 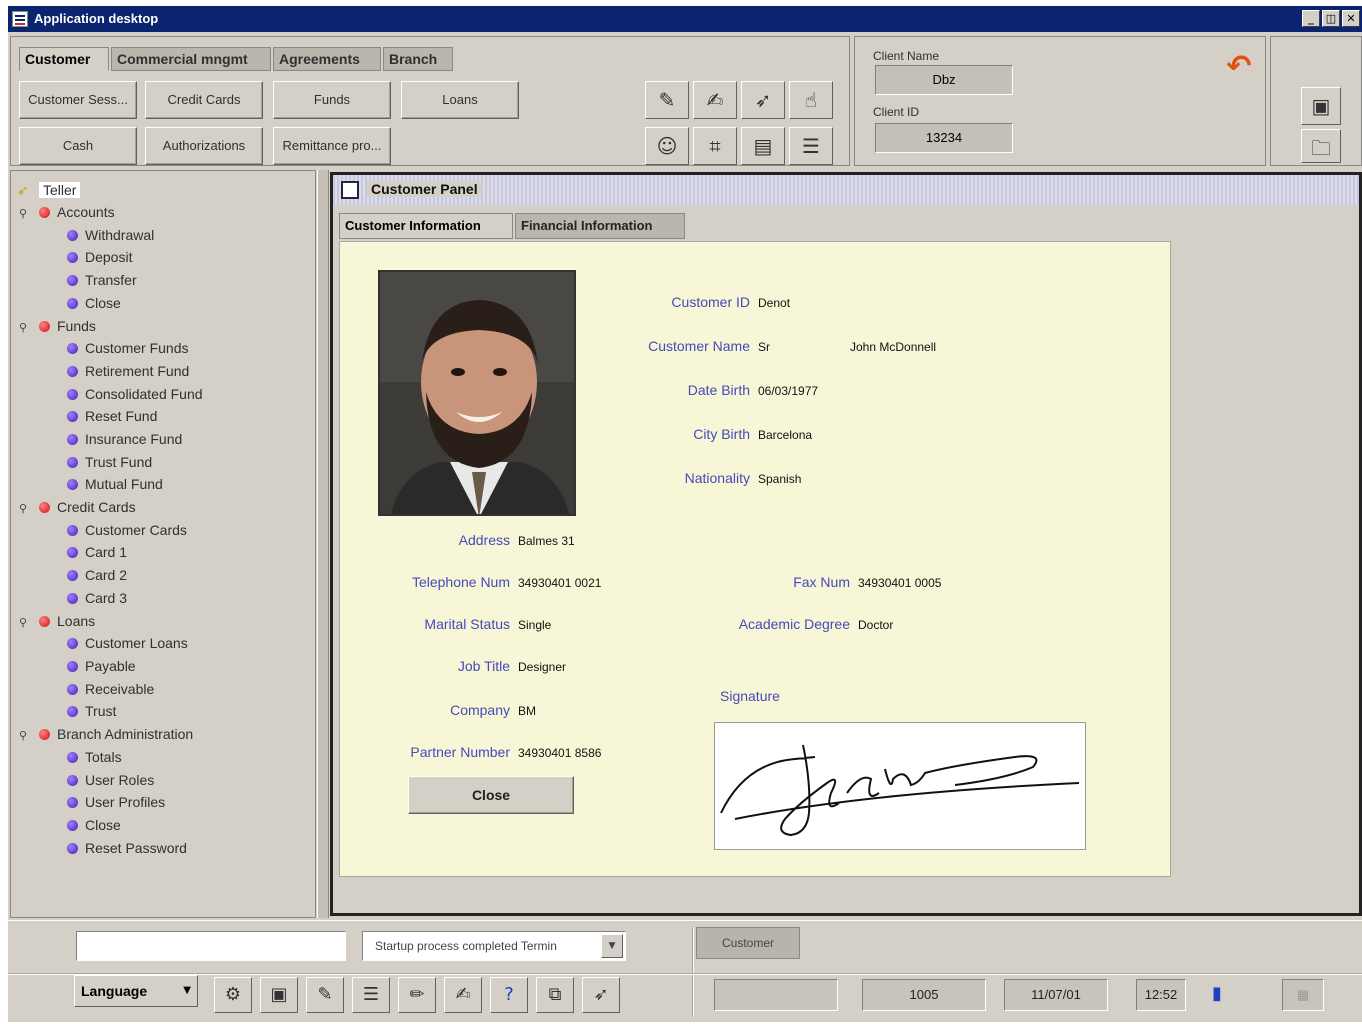 What do you see at coordinates (710, 302) in the screenshot?
I see `customer-id-label: Customer ID` at bounding box center [710, 302].